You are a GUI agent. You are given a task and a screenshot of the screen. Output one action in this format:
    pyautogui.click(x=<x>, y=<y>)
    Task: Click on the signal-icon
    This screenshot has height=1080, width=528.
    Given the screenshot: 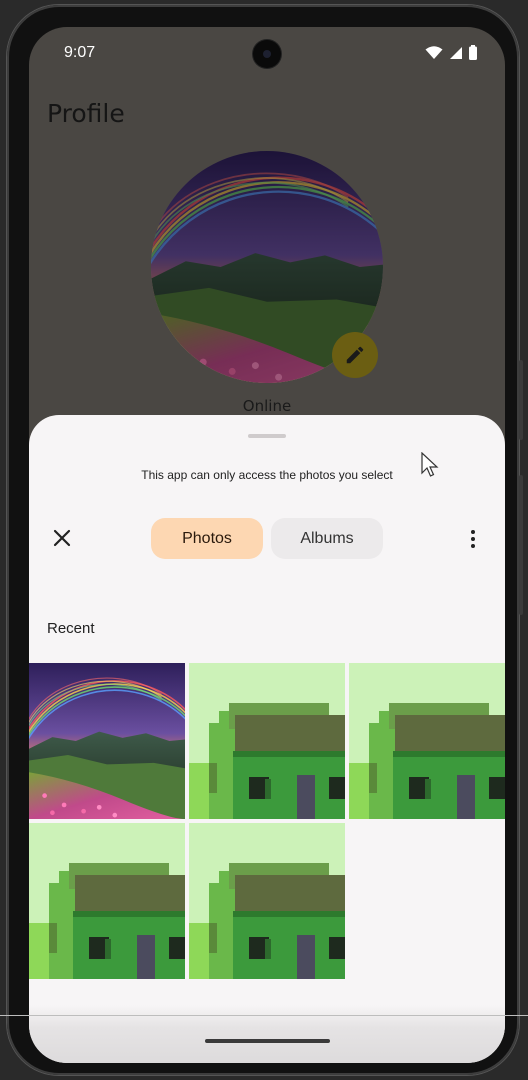 What is the action you would take?
    pyautogui.click(x=456, y=52)
    